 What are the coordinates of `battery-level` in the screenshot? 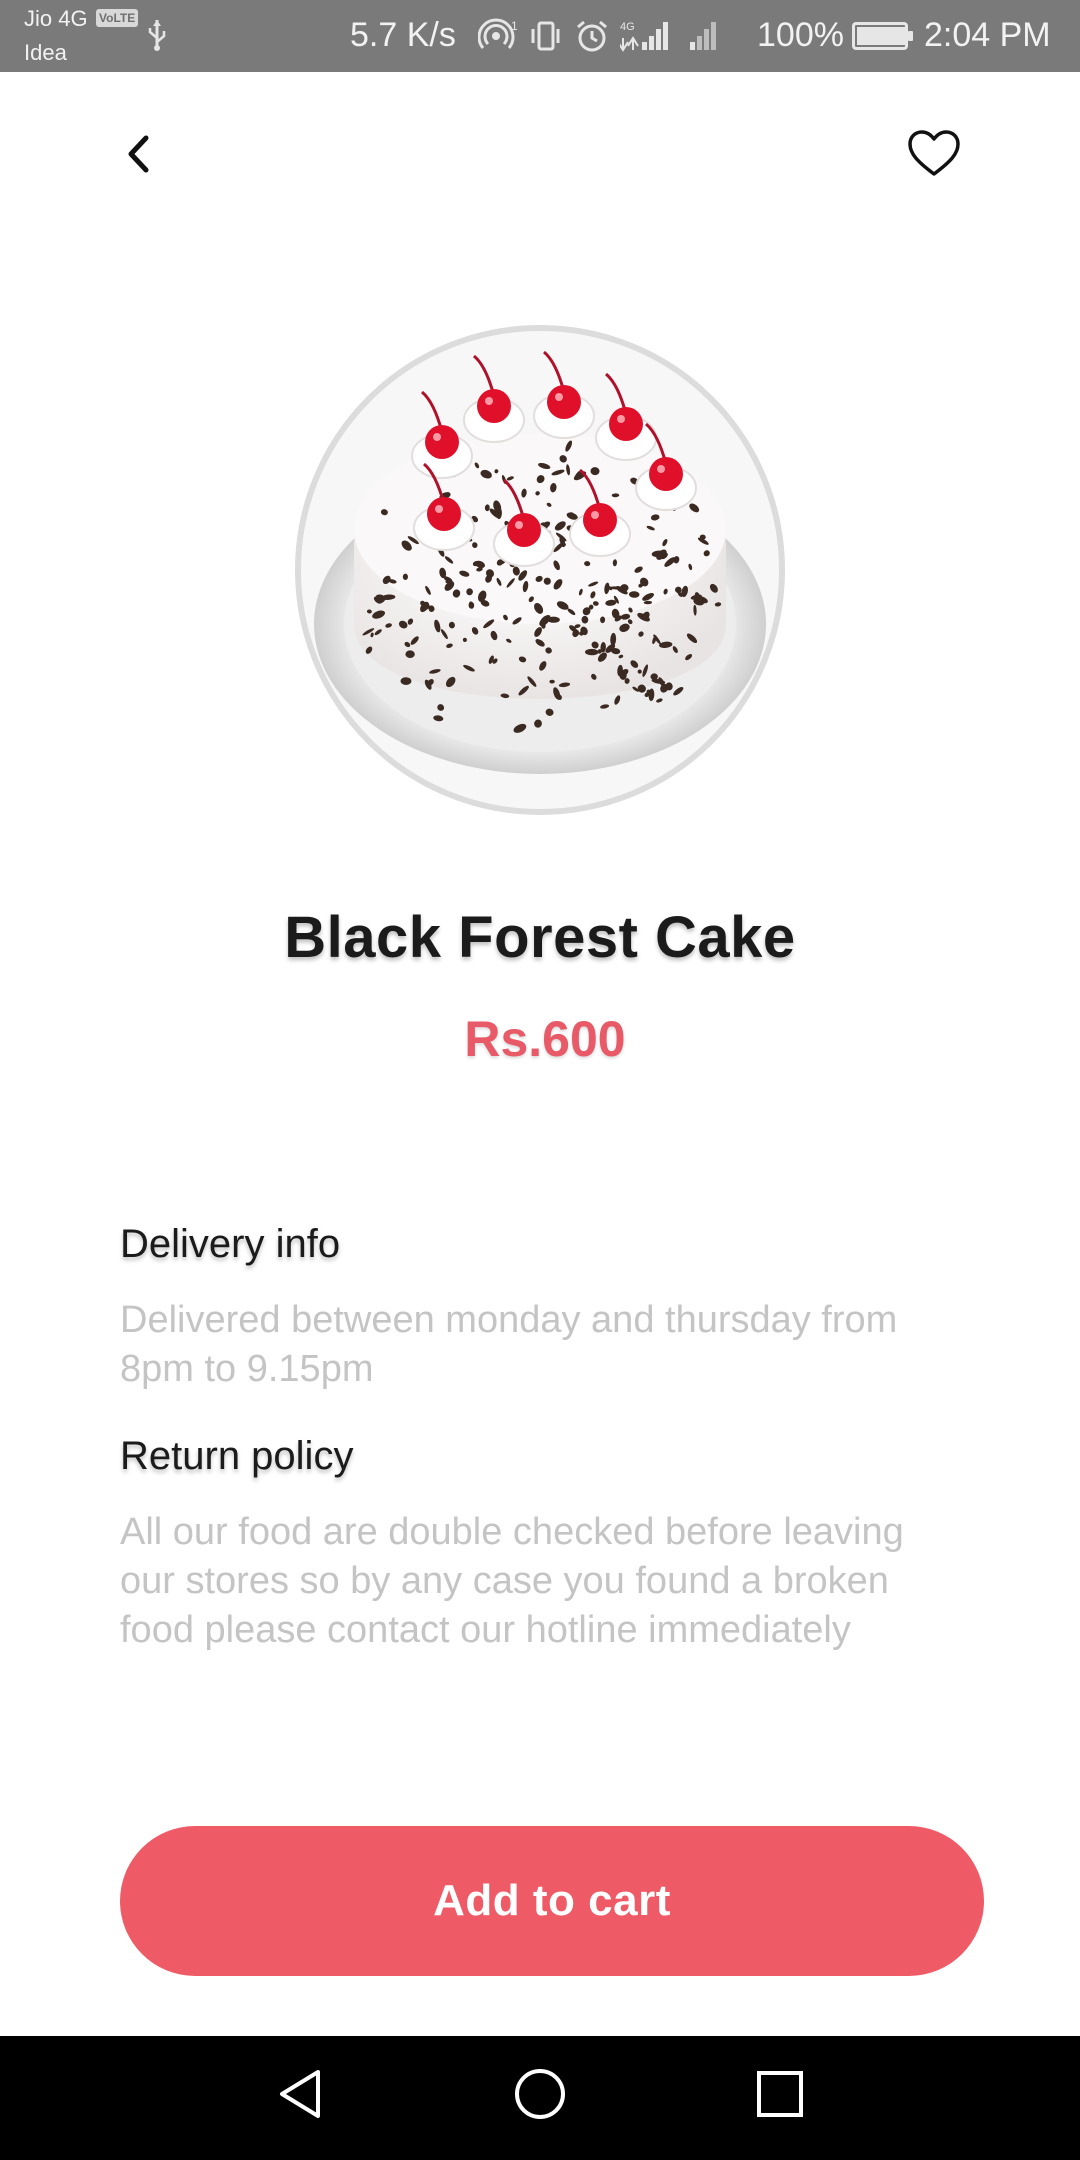 It's located at (882, 36).